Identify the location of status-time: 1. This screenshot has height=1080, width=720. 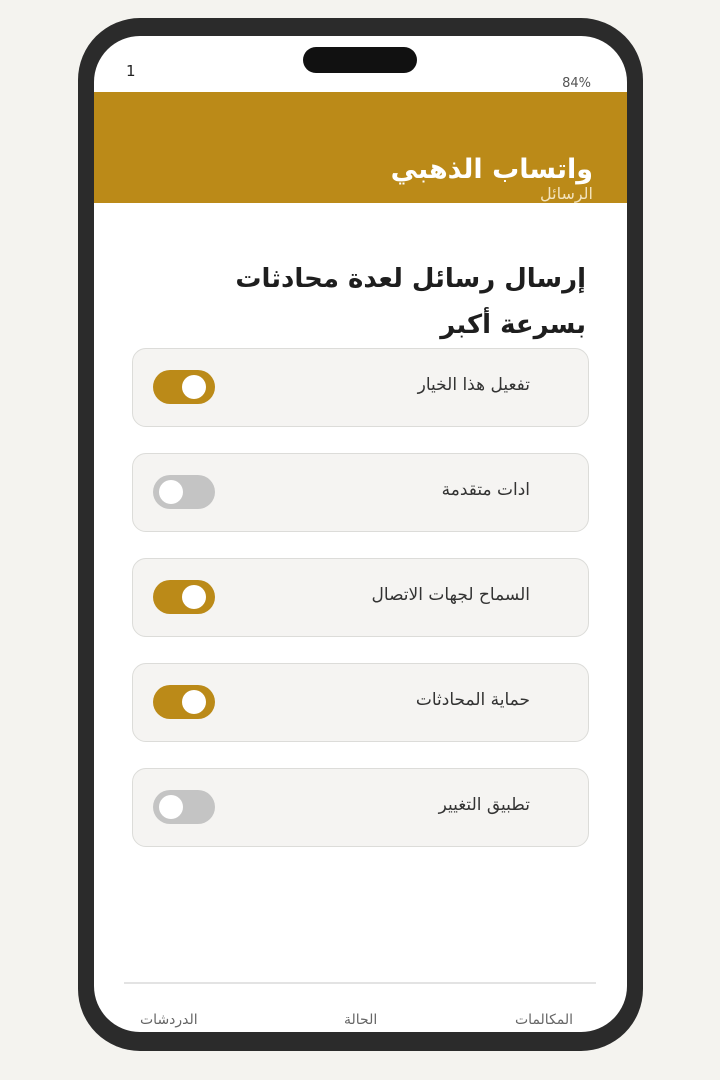
(131, 71).